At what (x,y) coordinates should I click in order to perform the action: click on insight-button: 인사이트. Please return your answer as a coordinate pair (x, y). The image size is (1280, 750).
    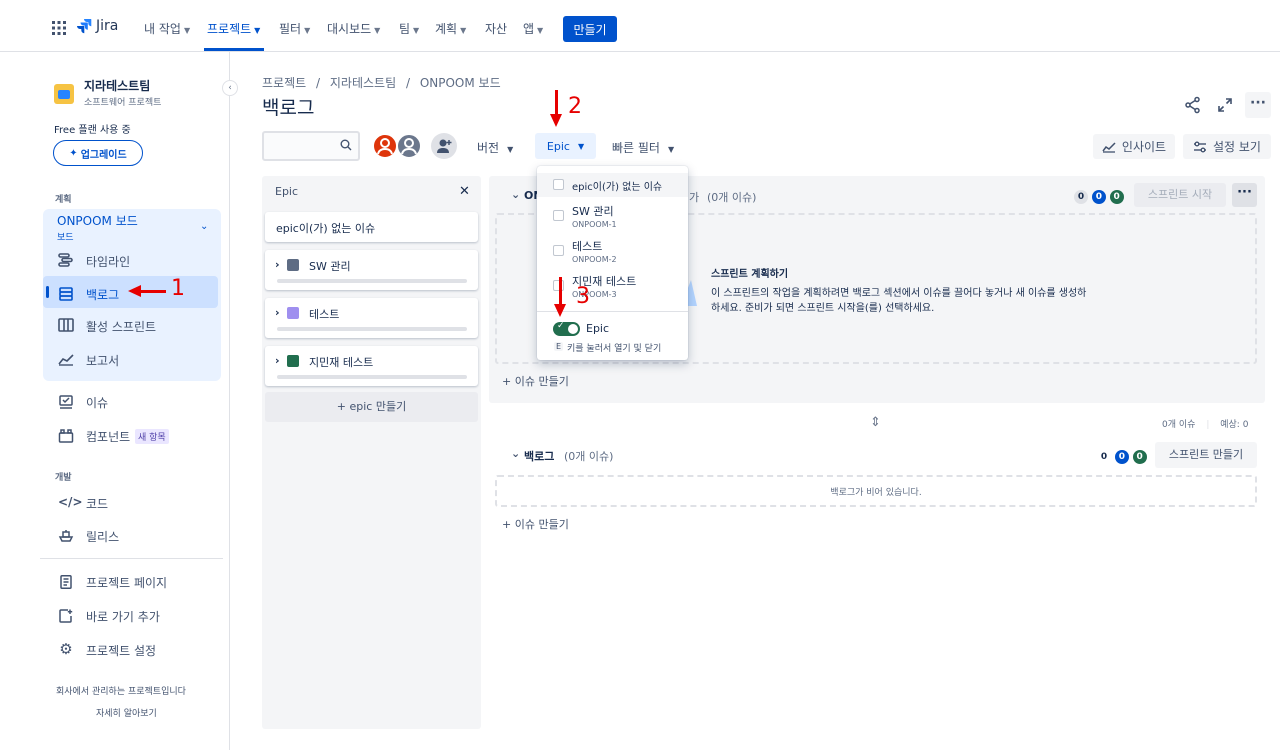
    Looking at the image, I should click on (1134, 146).